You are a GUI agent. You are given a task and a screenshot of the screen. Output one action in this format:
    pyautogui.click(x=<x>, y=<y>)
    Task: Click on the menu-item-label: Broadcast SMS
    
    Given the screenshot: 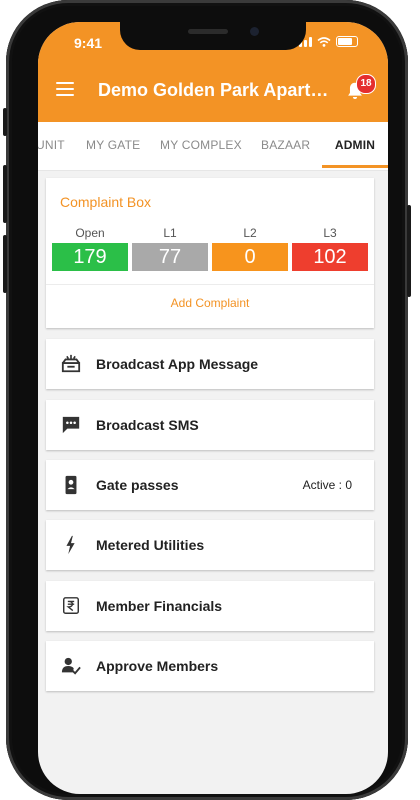 What is the action you would take?
    pyautogui.click(x=147, y=425)
    